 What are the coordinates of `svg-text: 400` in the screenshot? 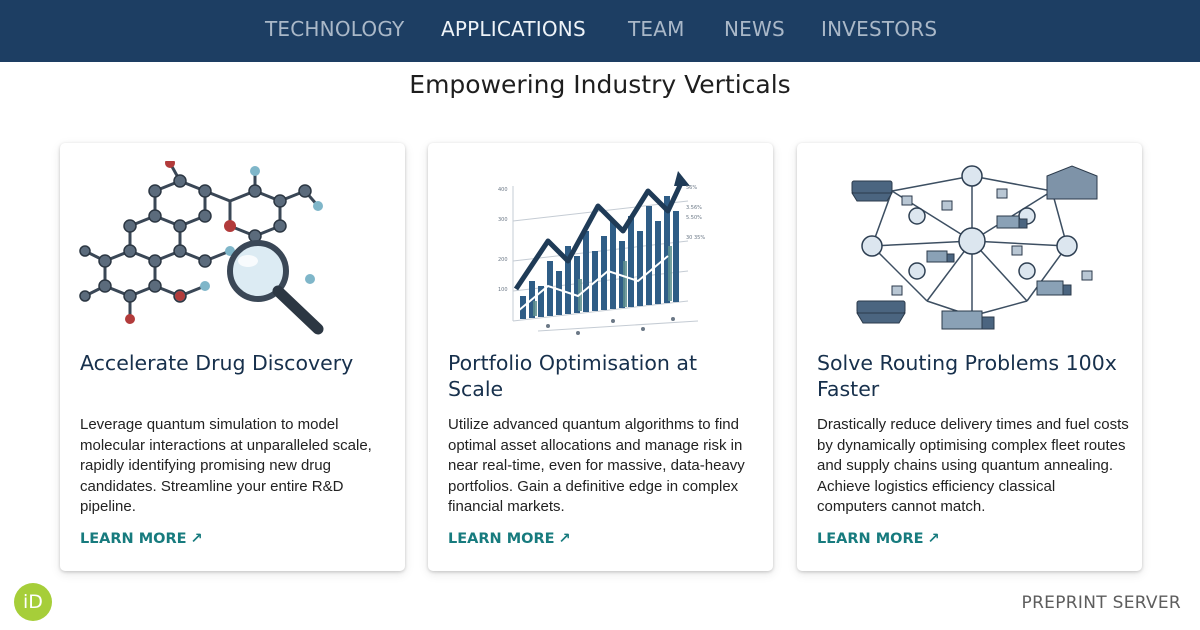 It's located at (503, 190).